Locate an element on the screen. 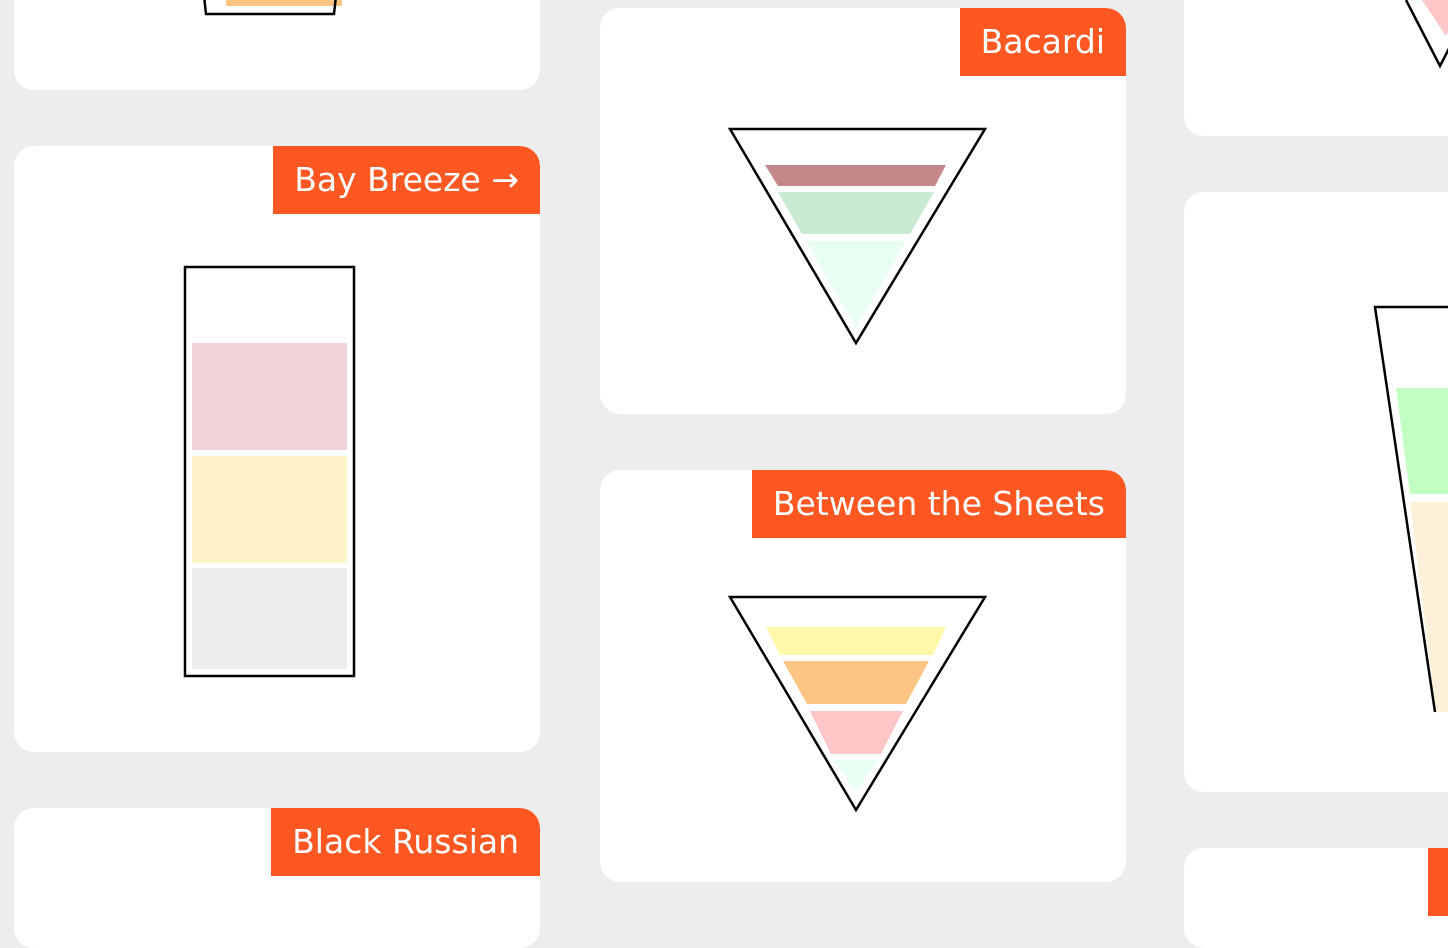 The width and height of the screenshot is (1448, 948). drink-card-partial-right is located at coordinates (1316, 492).